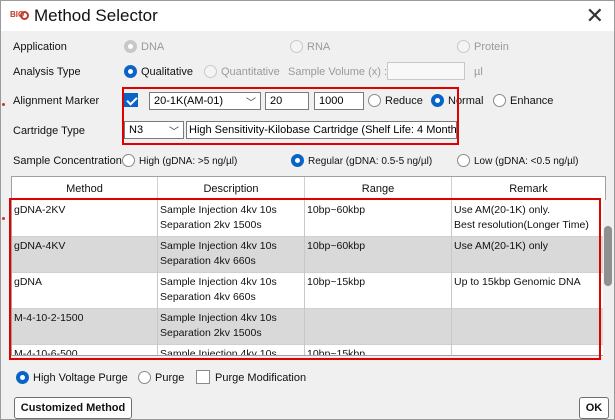 This screenshot has width=615, height=420. I want to click on enhance-label: Enhance, so click(532, 101).